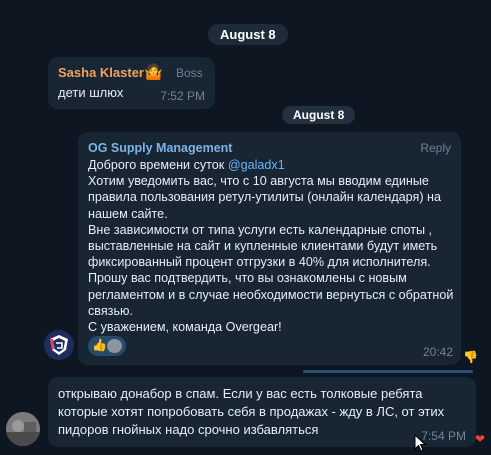 Image resolution: width=491 pixels, height=455 pixels. What do you see at coordinates (160, 148) in the screenshot?
I see `forwarded-channel-name: OG Supply Management` at bounding box center [160, 148].